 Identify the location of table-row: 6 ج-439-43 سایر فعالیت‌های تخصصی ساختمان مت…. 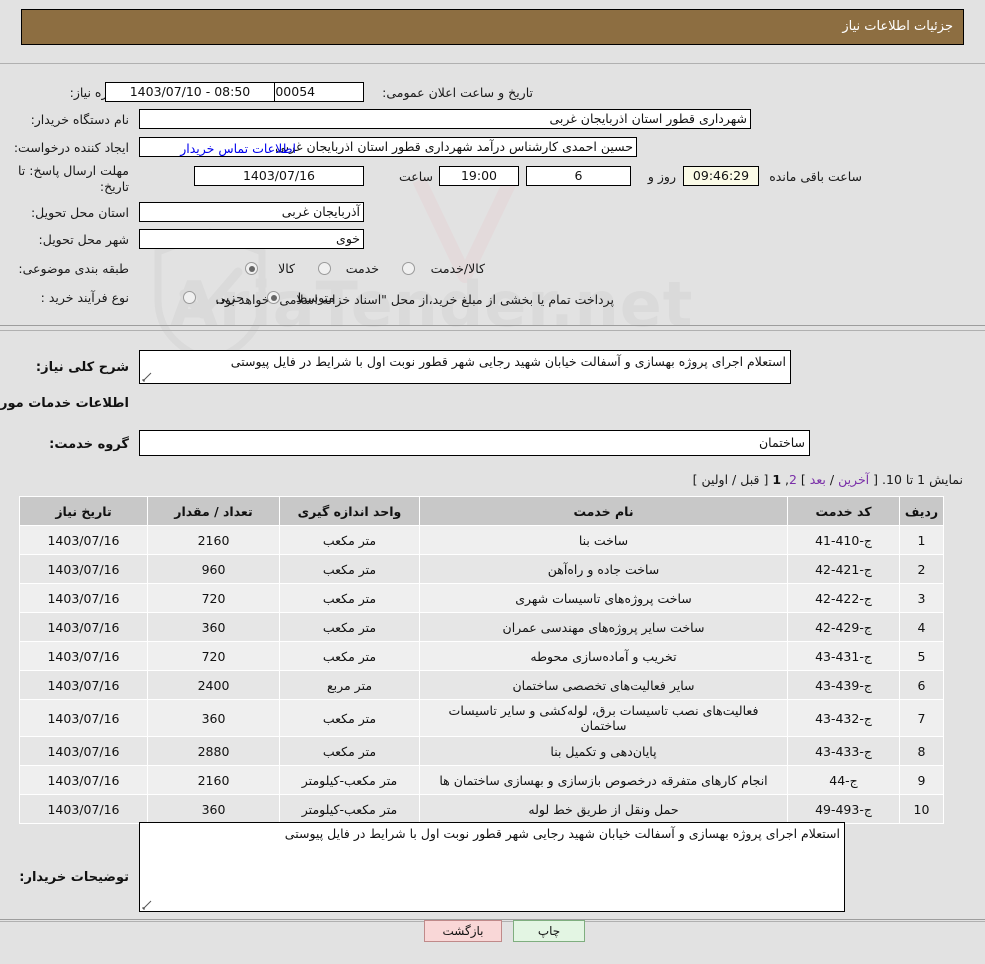
(481, 685).